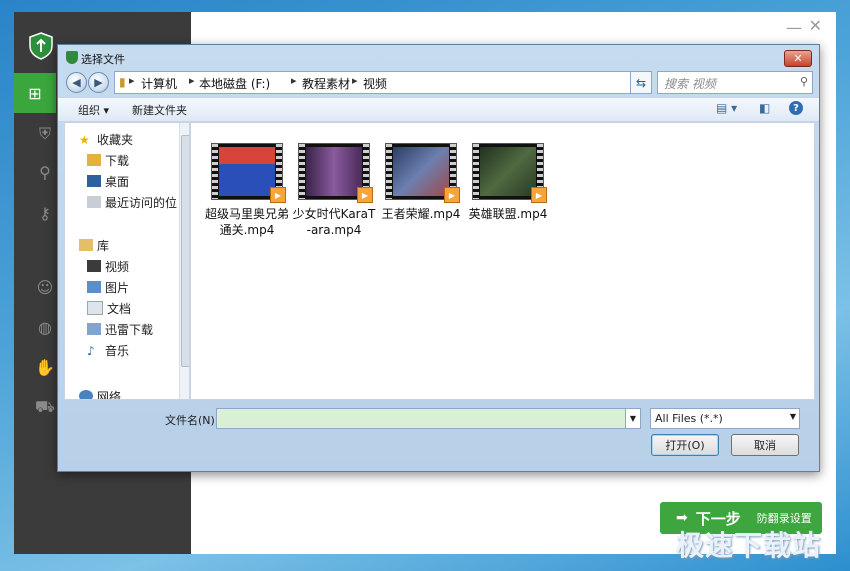 The width and height of the screenshot is (850, 571). I want to click on nav-label: 桌面, so click(117, 181).